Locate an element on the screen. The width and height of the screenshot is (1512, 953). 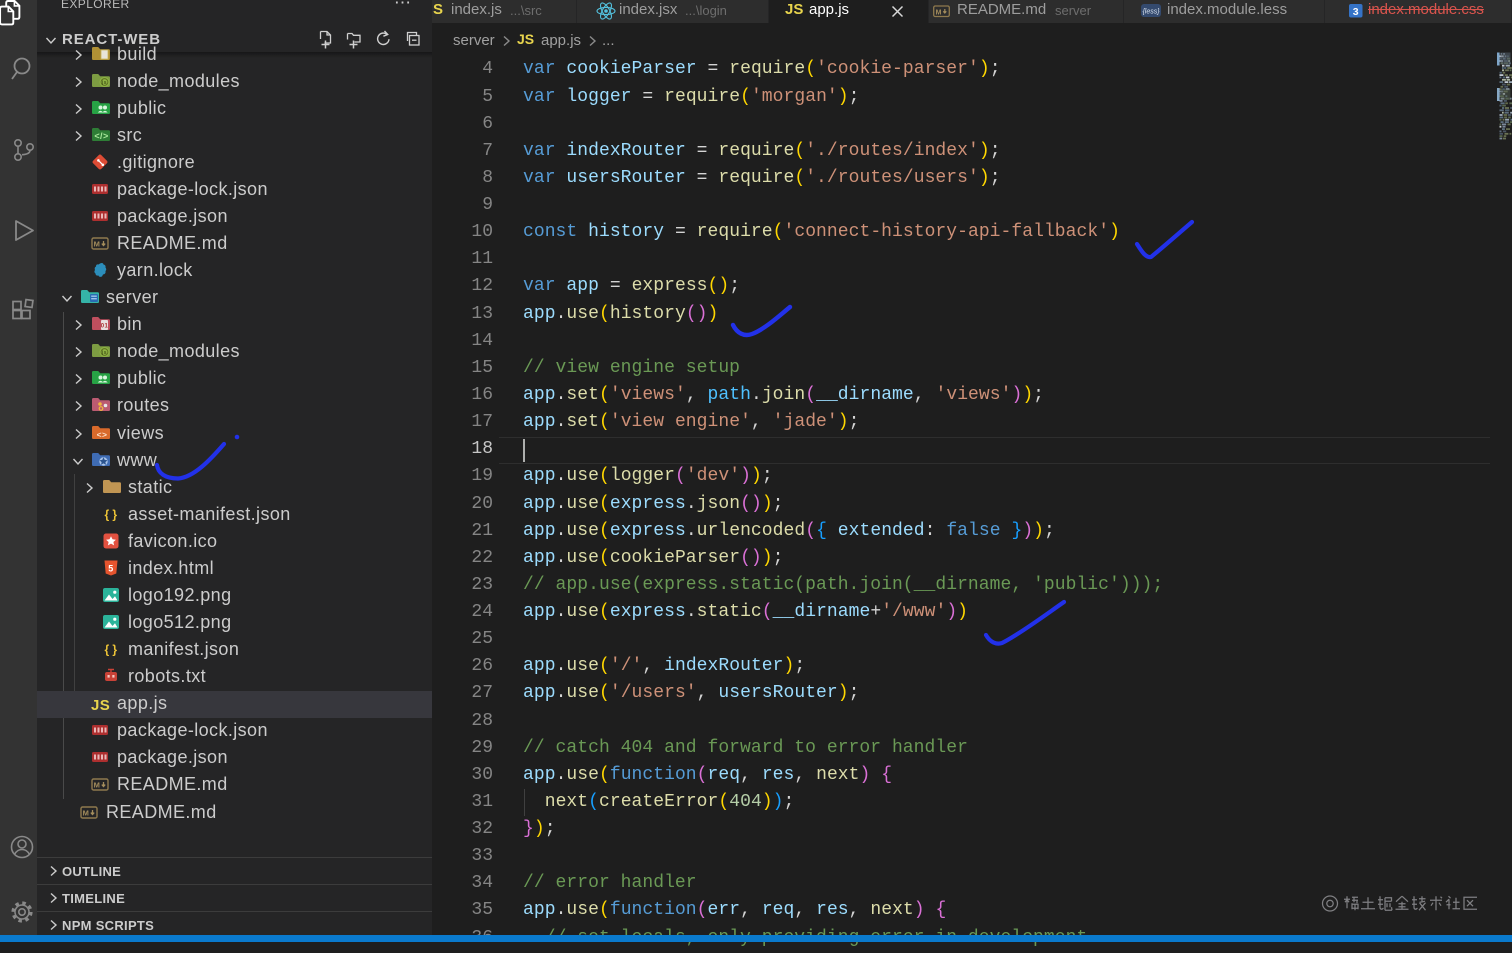
svg-text: 01 is located at coordinates (105, 327).